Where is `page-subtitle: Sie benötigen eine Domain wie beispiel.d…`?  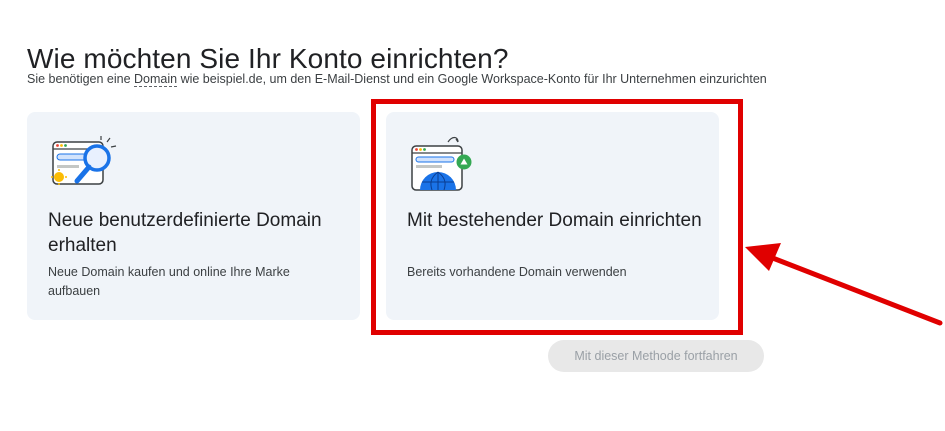 page-subtitle: Sie benötigen eine Domain wie beispiel.d… is located at coordinates (397, 79).